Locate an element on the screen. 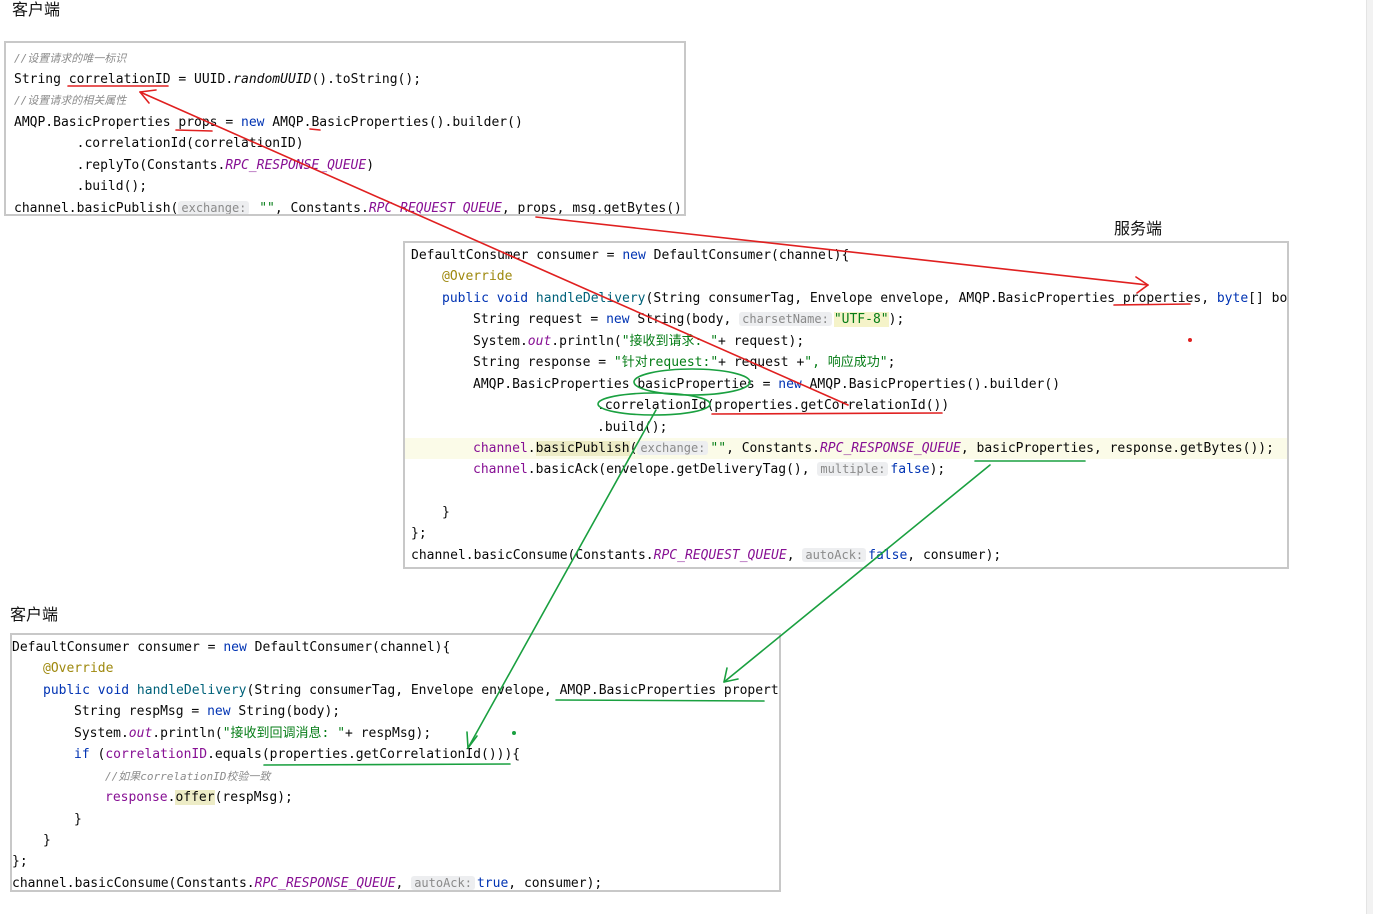 The image size is (1373, 914). code-line: //如果correlationID校验一致 is located at coordinates (187, 776).